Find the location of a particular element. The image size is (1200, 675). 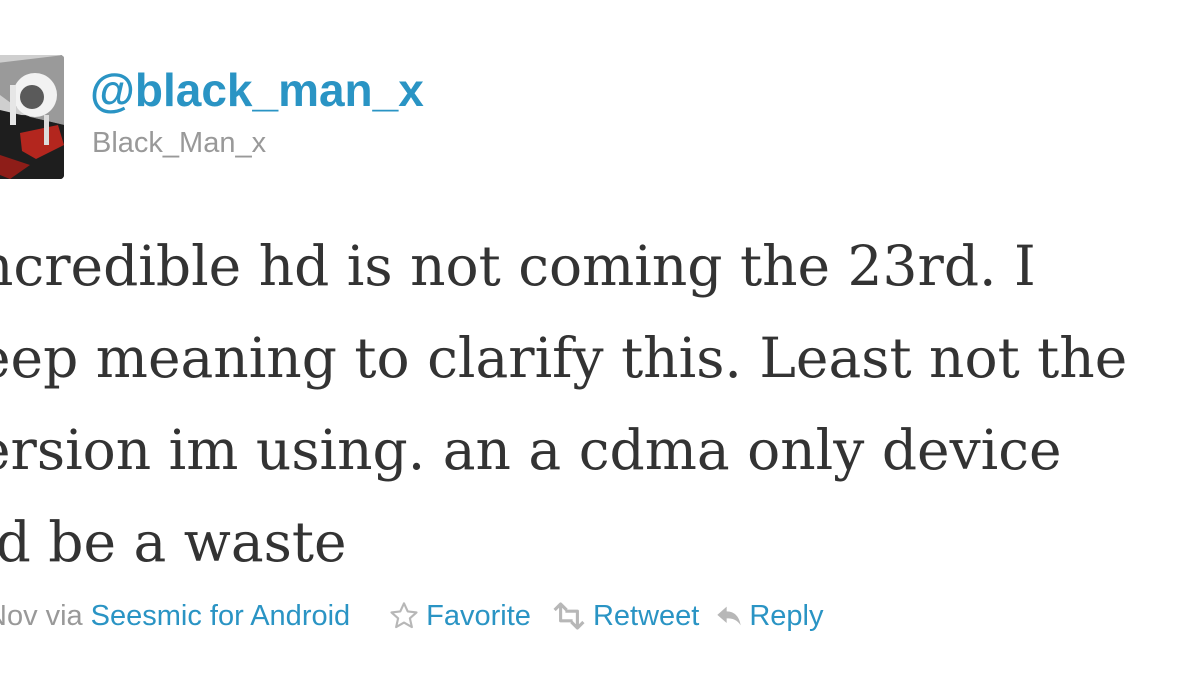

favorite-button: Favorite is located at coordinates (459, 616).